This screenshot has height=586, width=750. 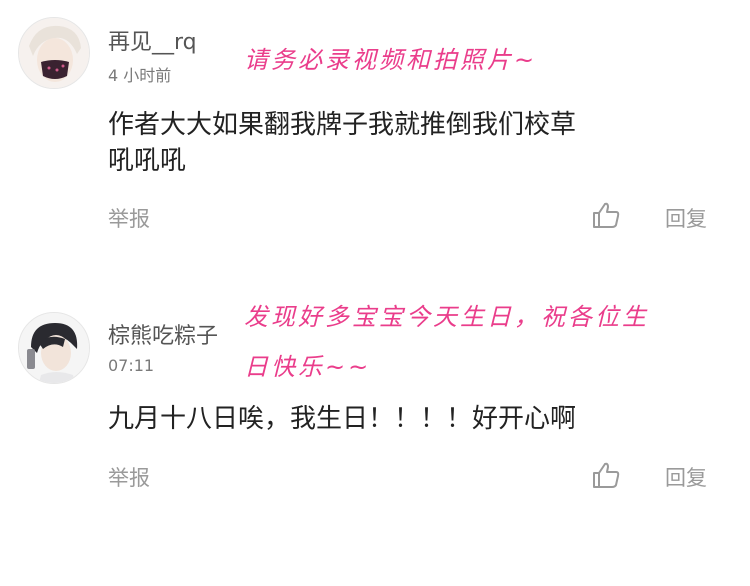 What do you see at coordinates (342, 419) in the screenshot?
I see `comment-body: 九月十八日唉，我生日！！！！好开心啊` at bounding box center [342, 419].